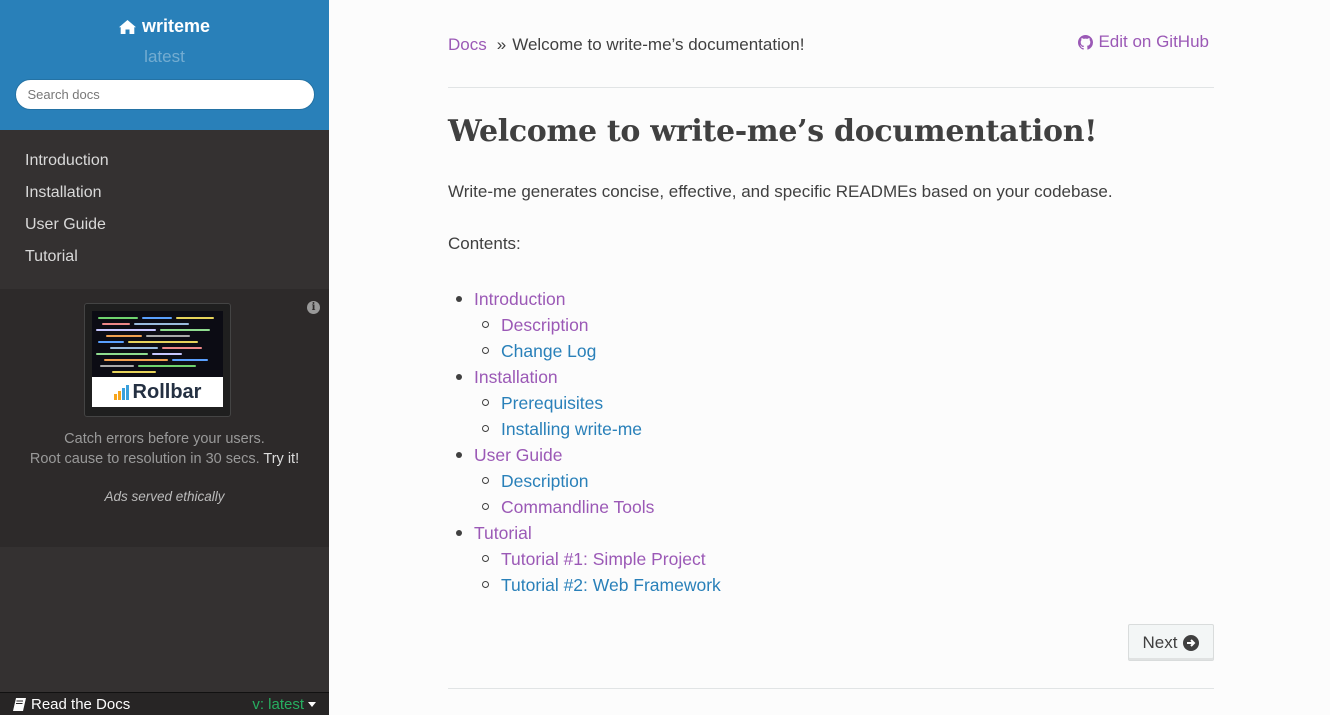 The width and height of the screenshot is (1330, 715). I want to click on toc-subitem: Commandline Tools, so click(597, 507).